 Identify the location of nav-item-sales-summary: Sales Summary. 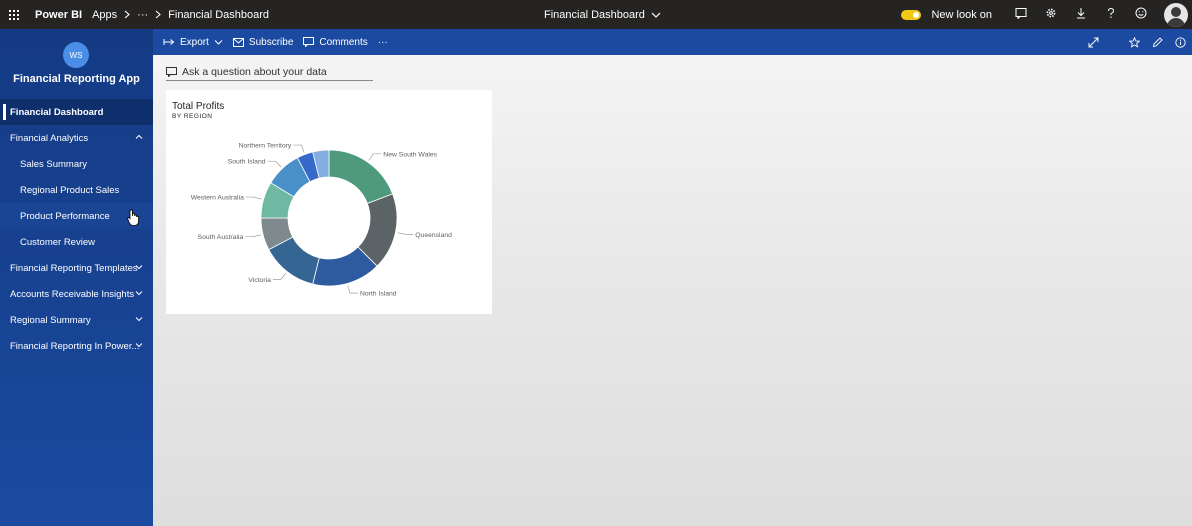
(76, 164).